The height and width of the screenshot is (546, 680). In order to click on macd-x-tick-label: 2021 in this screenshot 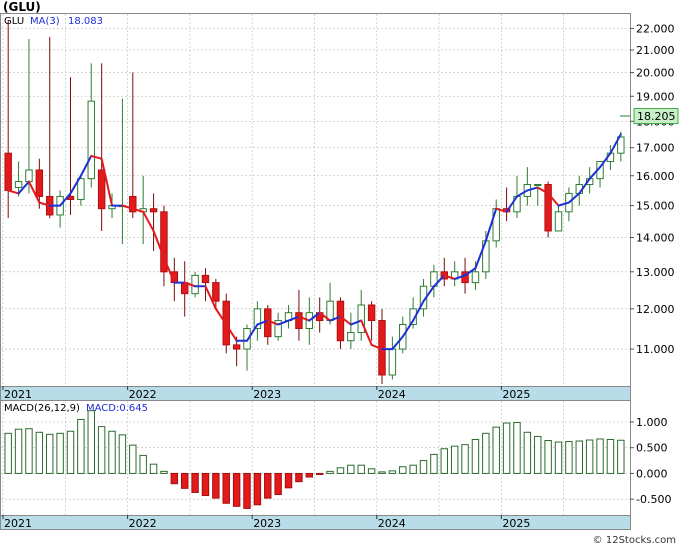, I will do `click(18, 523)`.